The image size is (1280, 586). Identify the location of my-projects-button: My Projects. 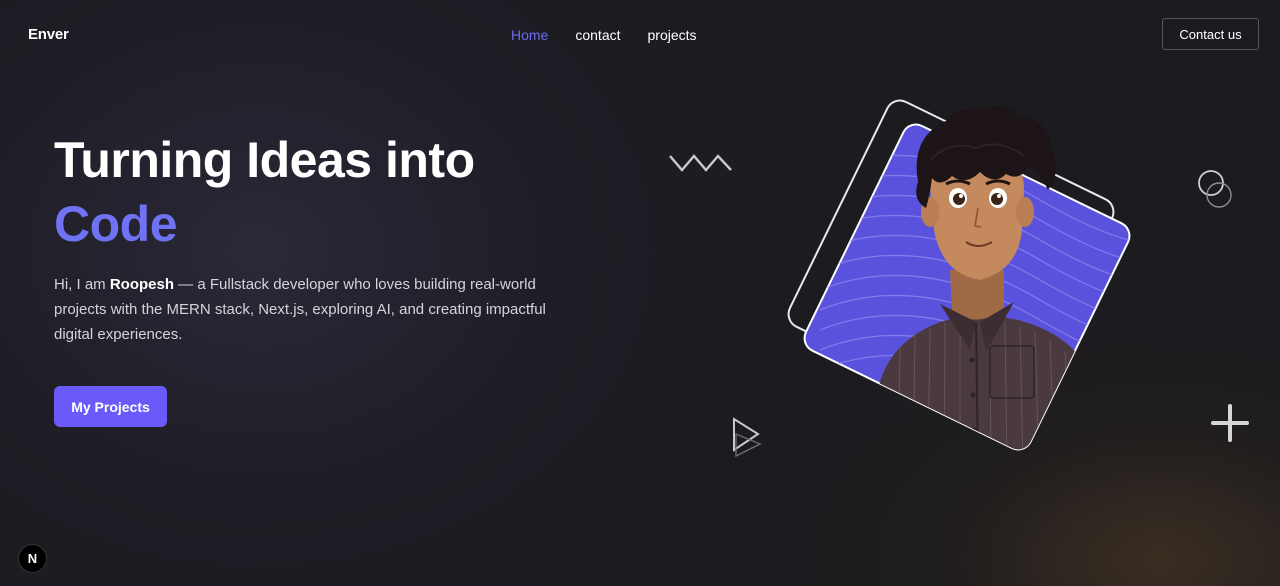
(110, 406).